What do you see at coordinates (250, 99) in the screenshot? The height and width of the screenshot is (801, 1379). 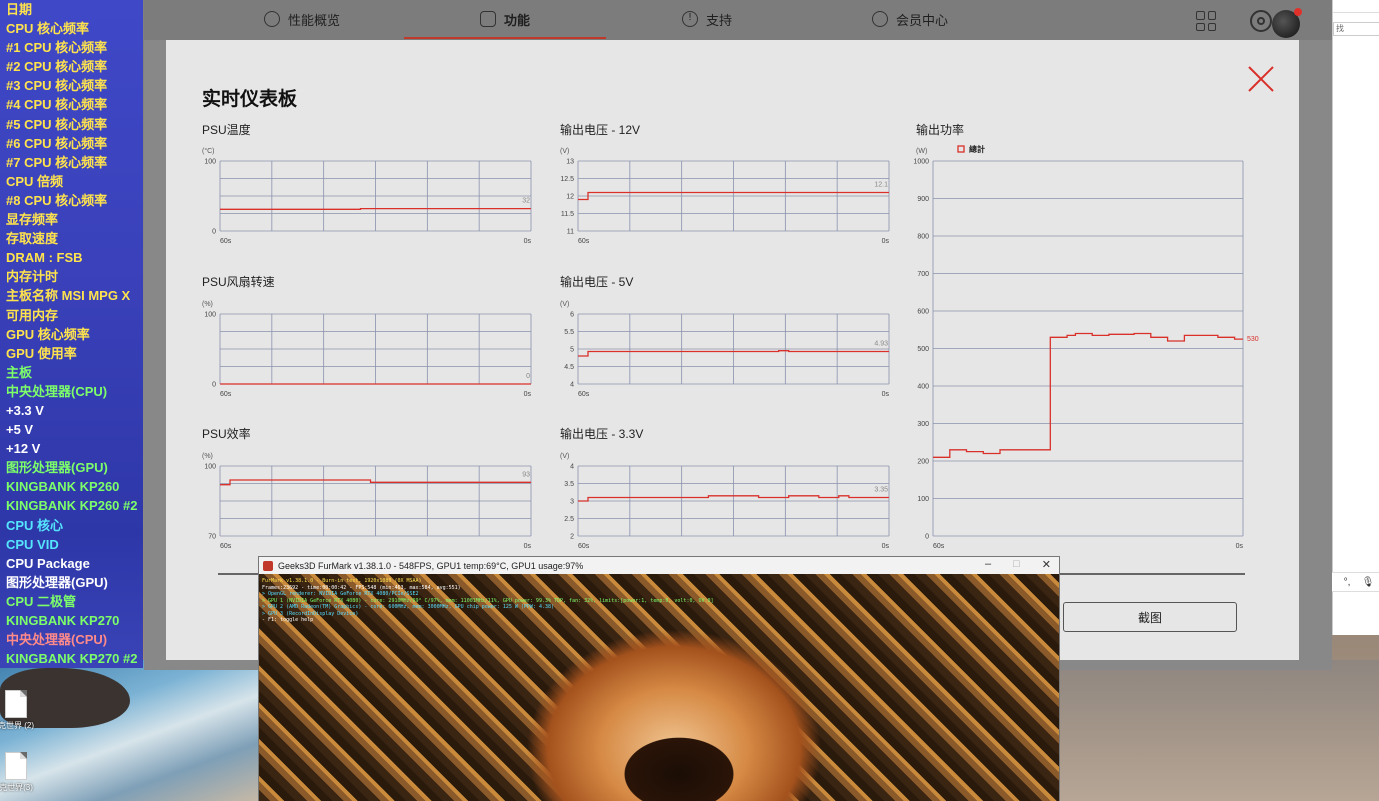 I see `page-title: 实时仪表板` at bounding box center [250, 99].